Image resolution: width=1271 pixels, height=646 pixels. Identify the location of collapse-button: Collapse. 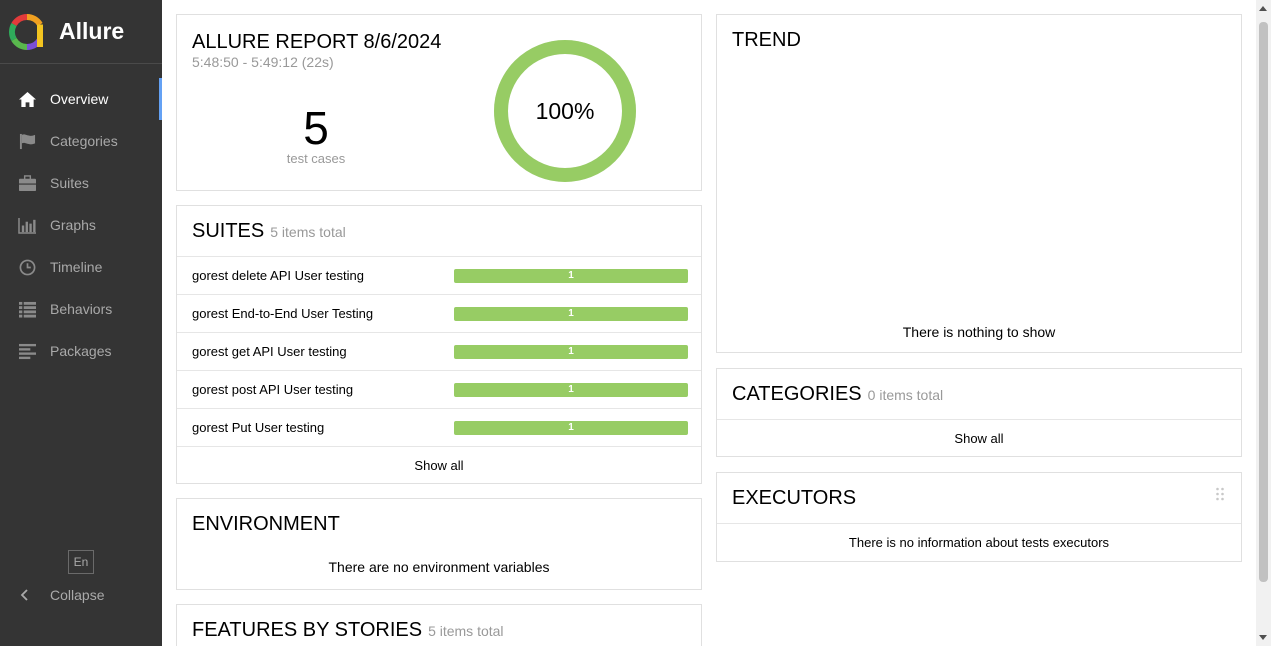
(60, 595).